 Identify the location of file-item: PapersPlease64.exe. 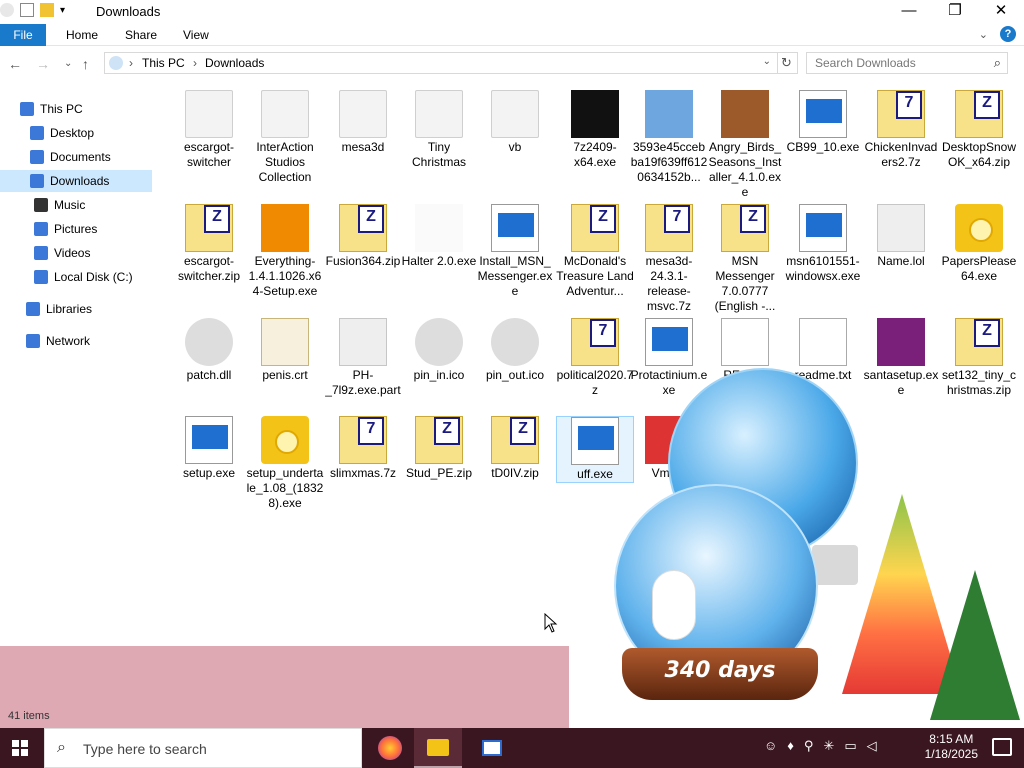
(979, 244).